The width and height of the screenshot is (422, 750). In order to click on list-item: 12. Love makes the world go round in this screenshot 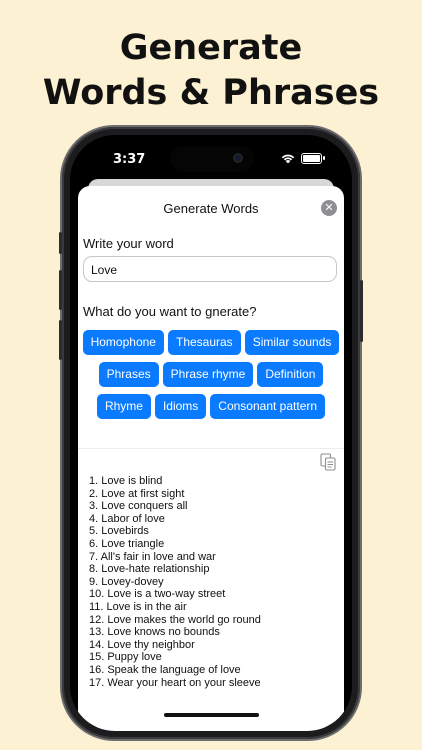, I will do `click(175, 619)`.